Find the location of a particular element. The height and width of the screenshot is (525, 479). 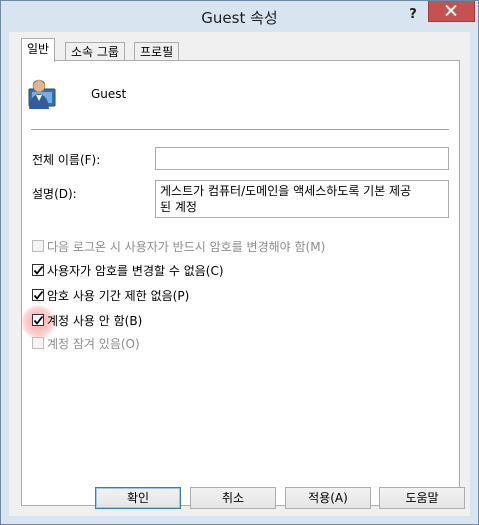

option-password-never-expires: 암호 사용 기간 제한 없음(P) is located at coordinates (110, 295).